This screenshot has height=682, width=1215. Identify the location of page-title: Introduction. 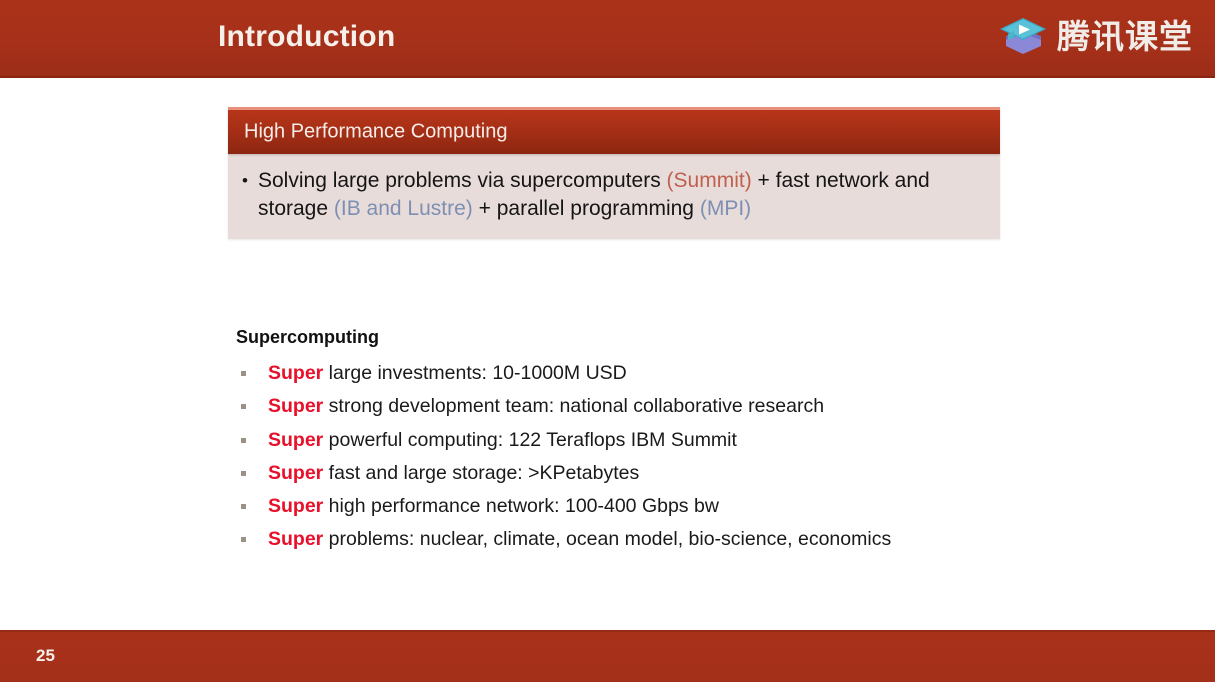
(307, 36).